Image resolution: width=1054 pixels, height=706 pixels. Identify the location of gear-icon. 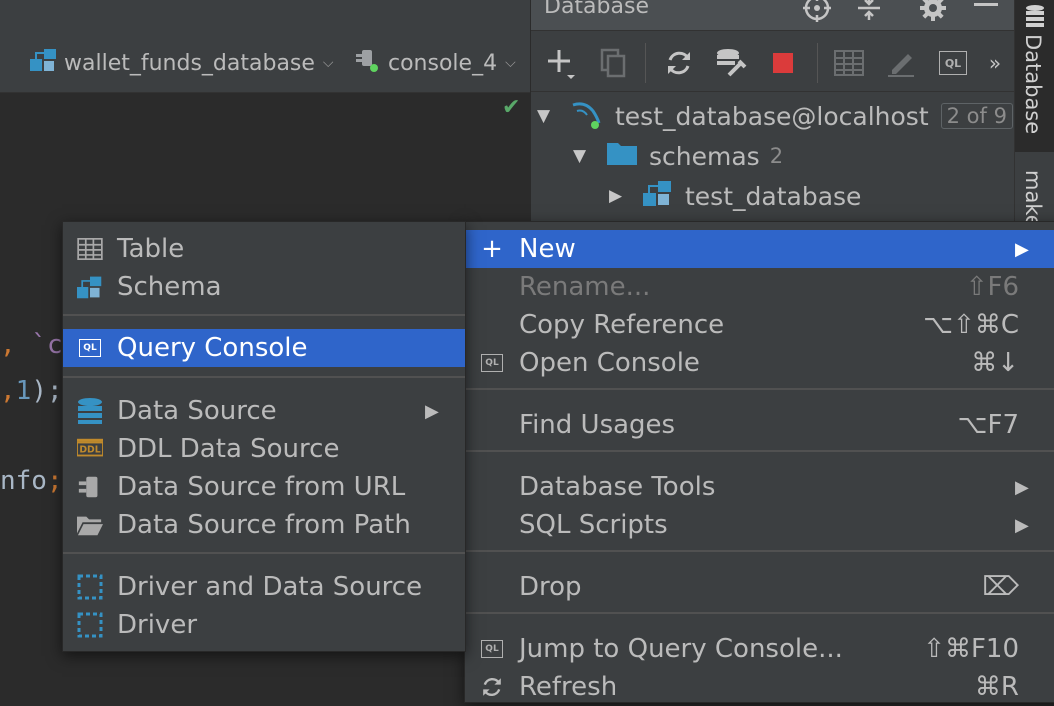
(933, 14).